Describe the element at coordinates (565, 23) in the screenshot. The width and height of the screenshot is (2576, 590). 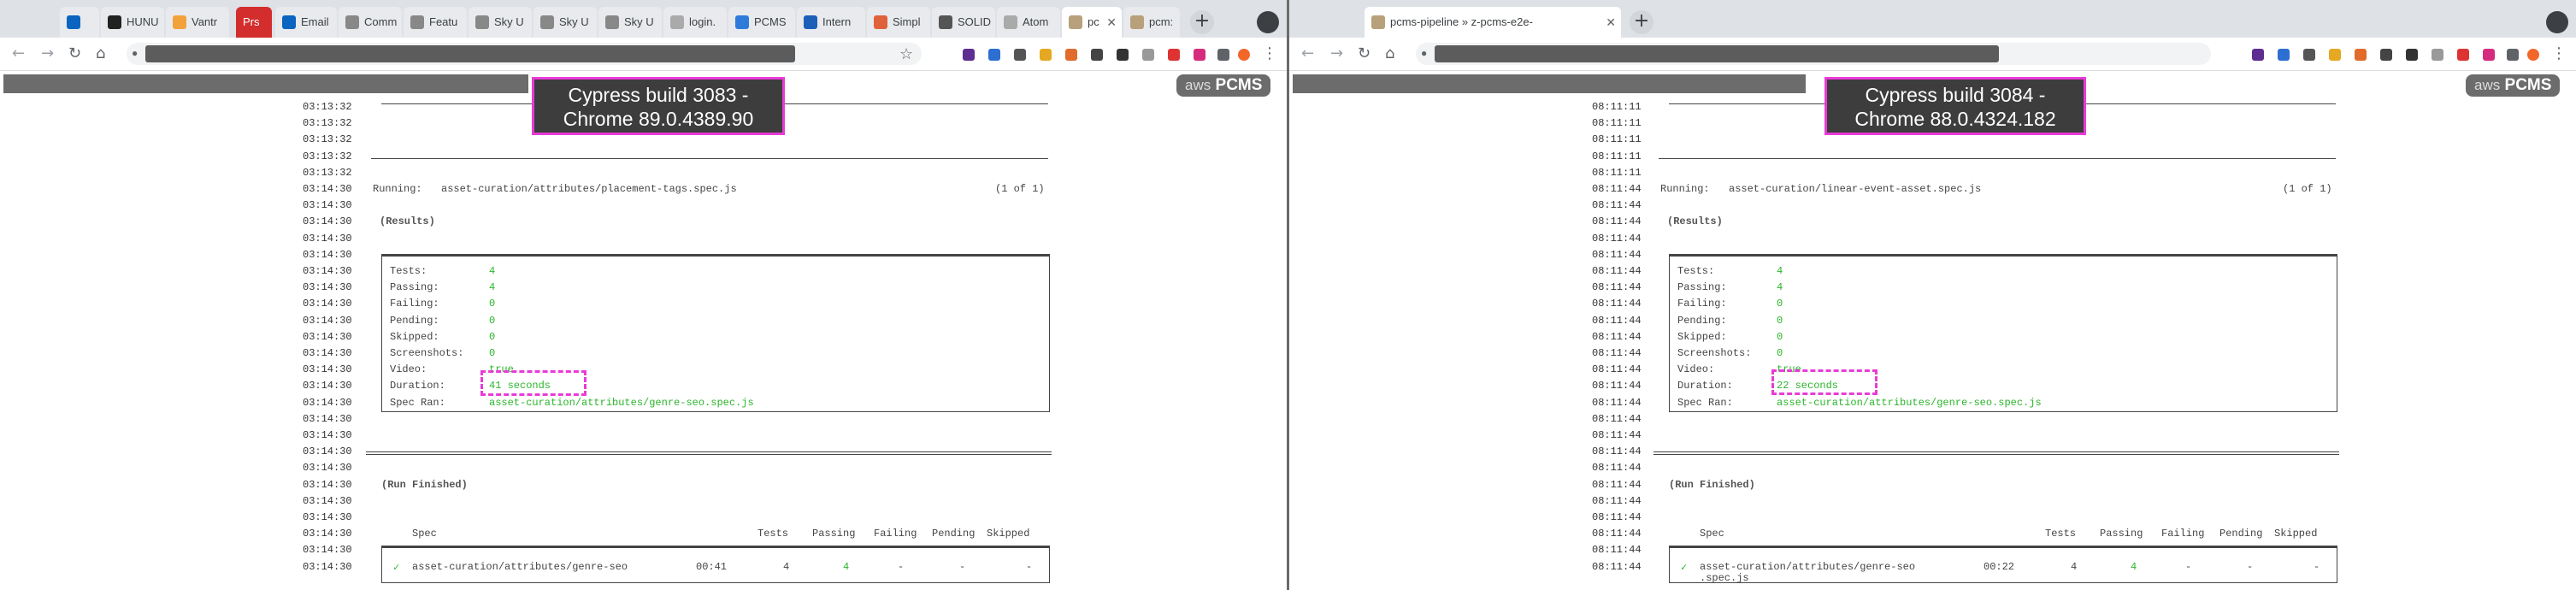
I see `tab-sky-2: Sky U` at that location.